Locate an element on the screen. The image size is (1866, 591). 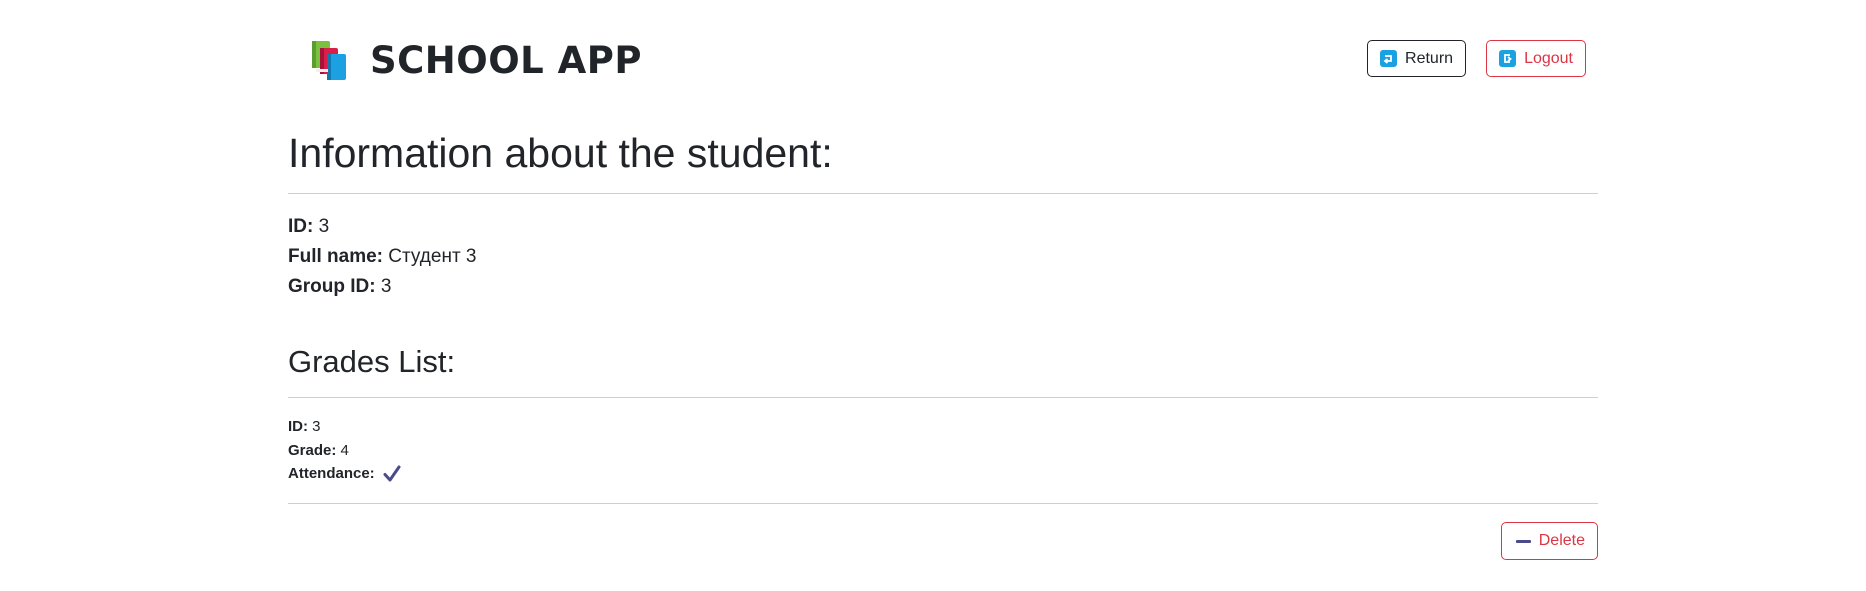
grade-id-value: 3 is located at coordinates (316, 426).